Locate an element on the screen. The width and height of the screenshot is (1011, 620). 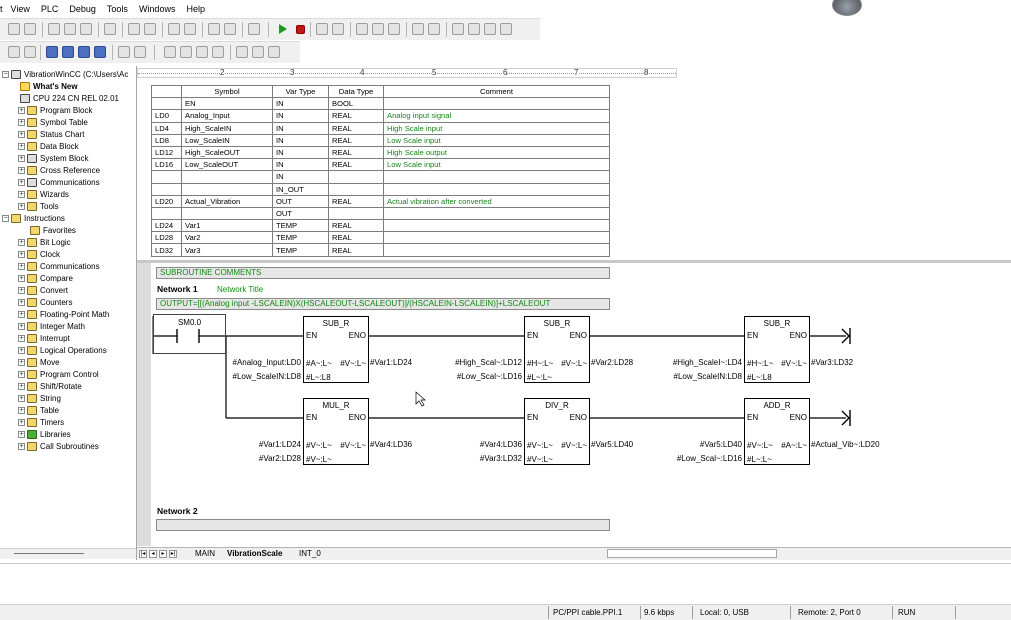
network-2-label: Network 2 is located at coordinates (177, 511).